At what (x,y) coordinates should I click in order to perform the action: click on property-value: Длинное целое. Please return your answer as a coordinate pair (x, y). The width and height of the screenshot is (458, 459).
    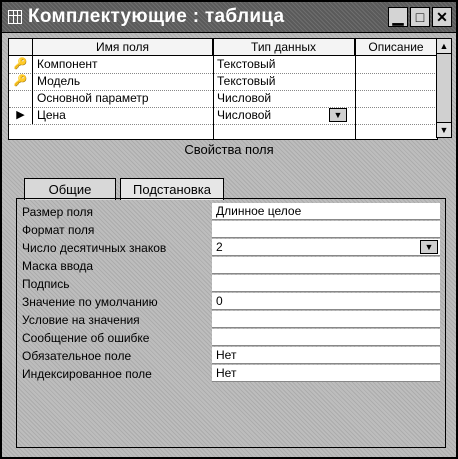
    Looking at the image, I should click on (326, 211).